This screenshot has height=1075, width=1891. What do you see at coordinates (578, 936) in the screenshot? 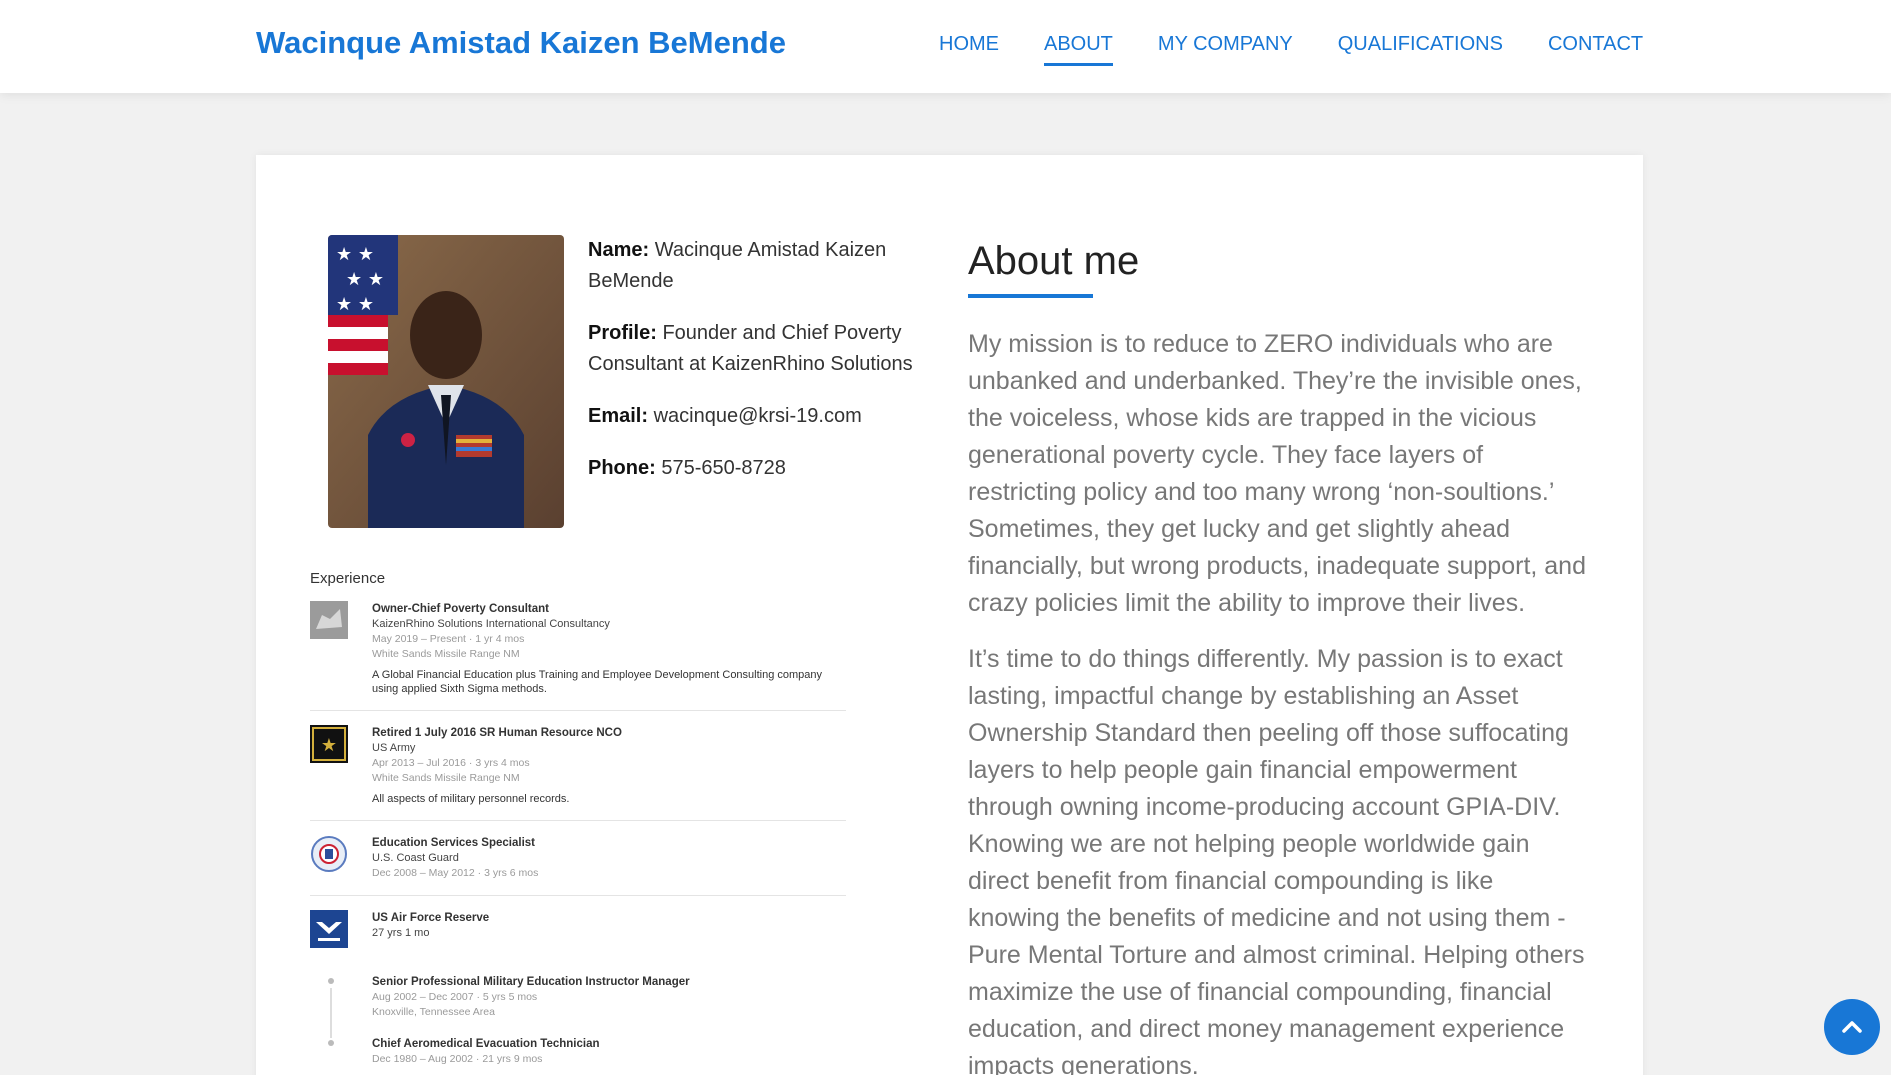
I see `job-item: US Air Force Reserve 27 yrs 1 mo` at bounding box center [578, 936].